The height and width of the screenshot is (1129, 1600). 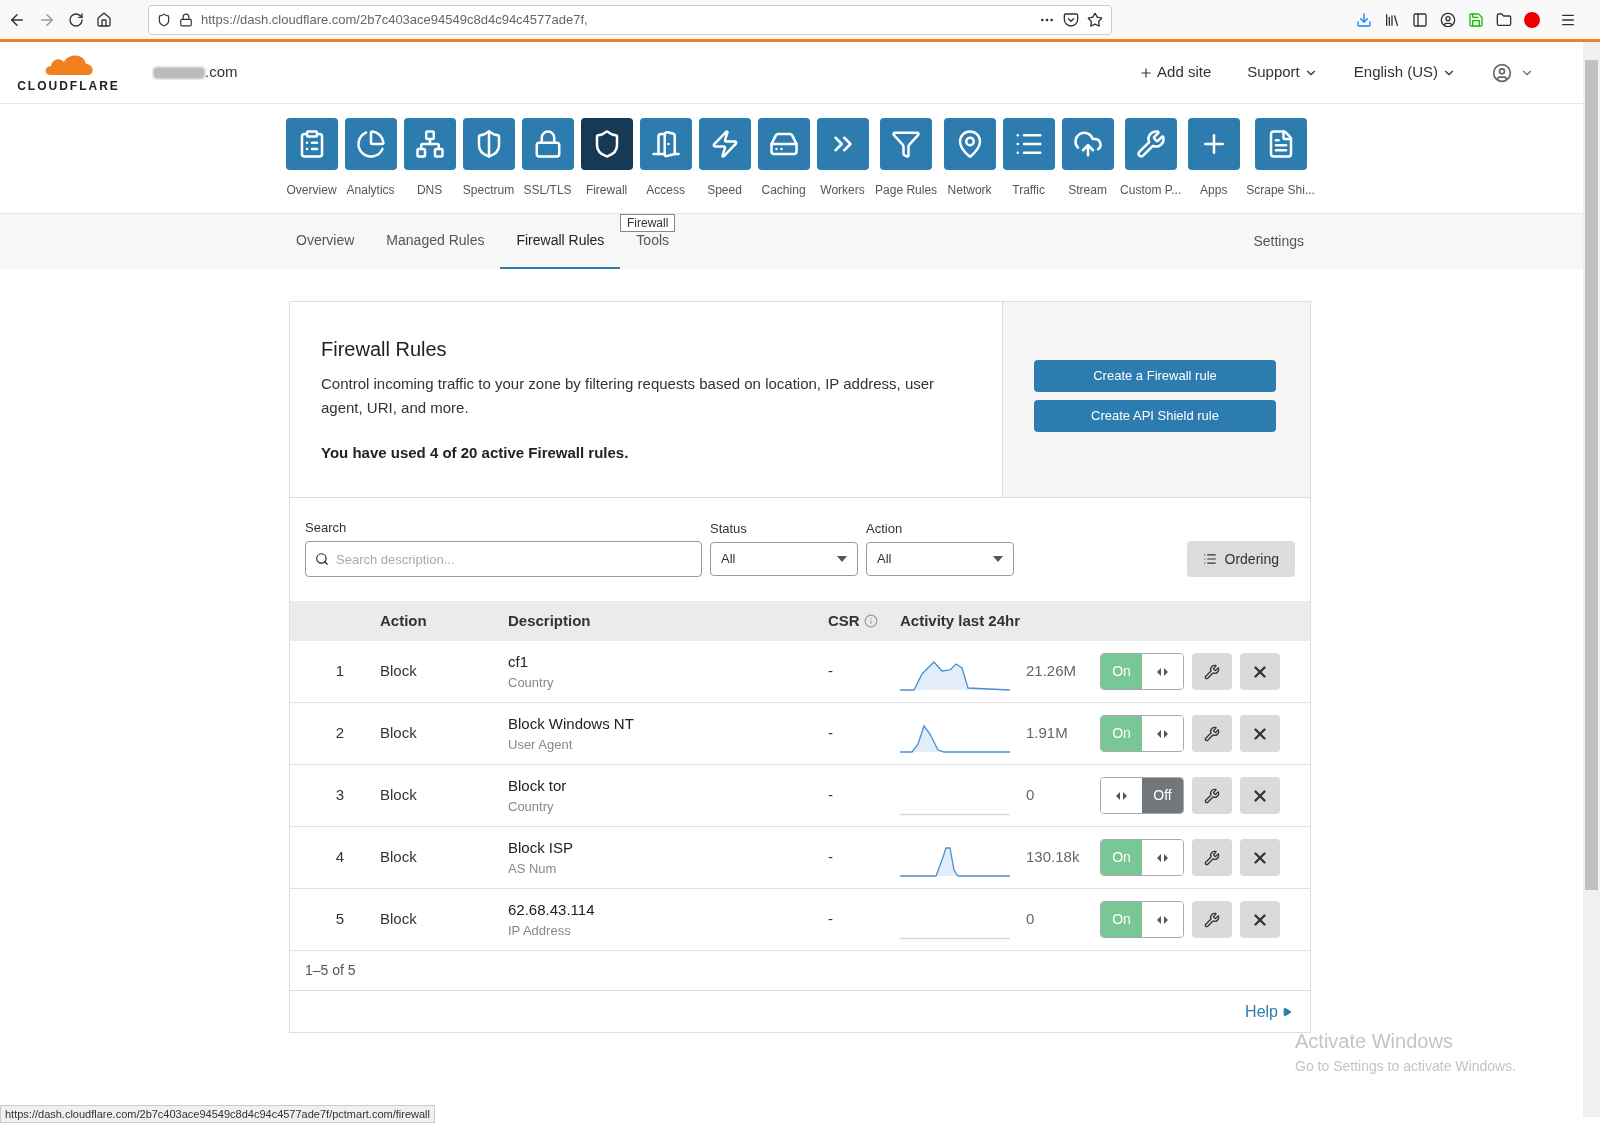 What do you see at coordinates (1504, 19) in the screenshot?
I see `folder-icon` at bounding box center [1504, 19].